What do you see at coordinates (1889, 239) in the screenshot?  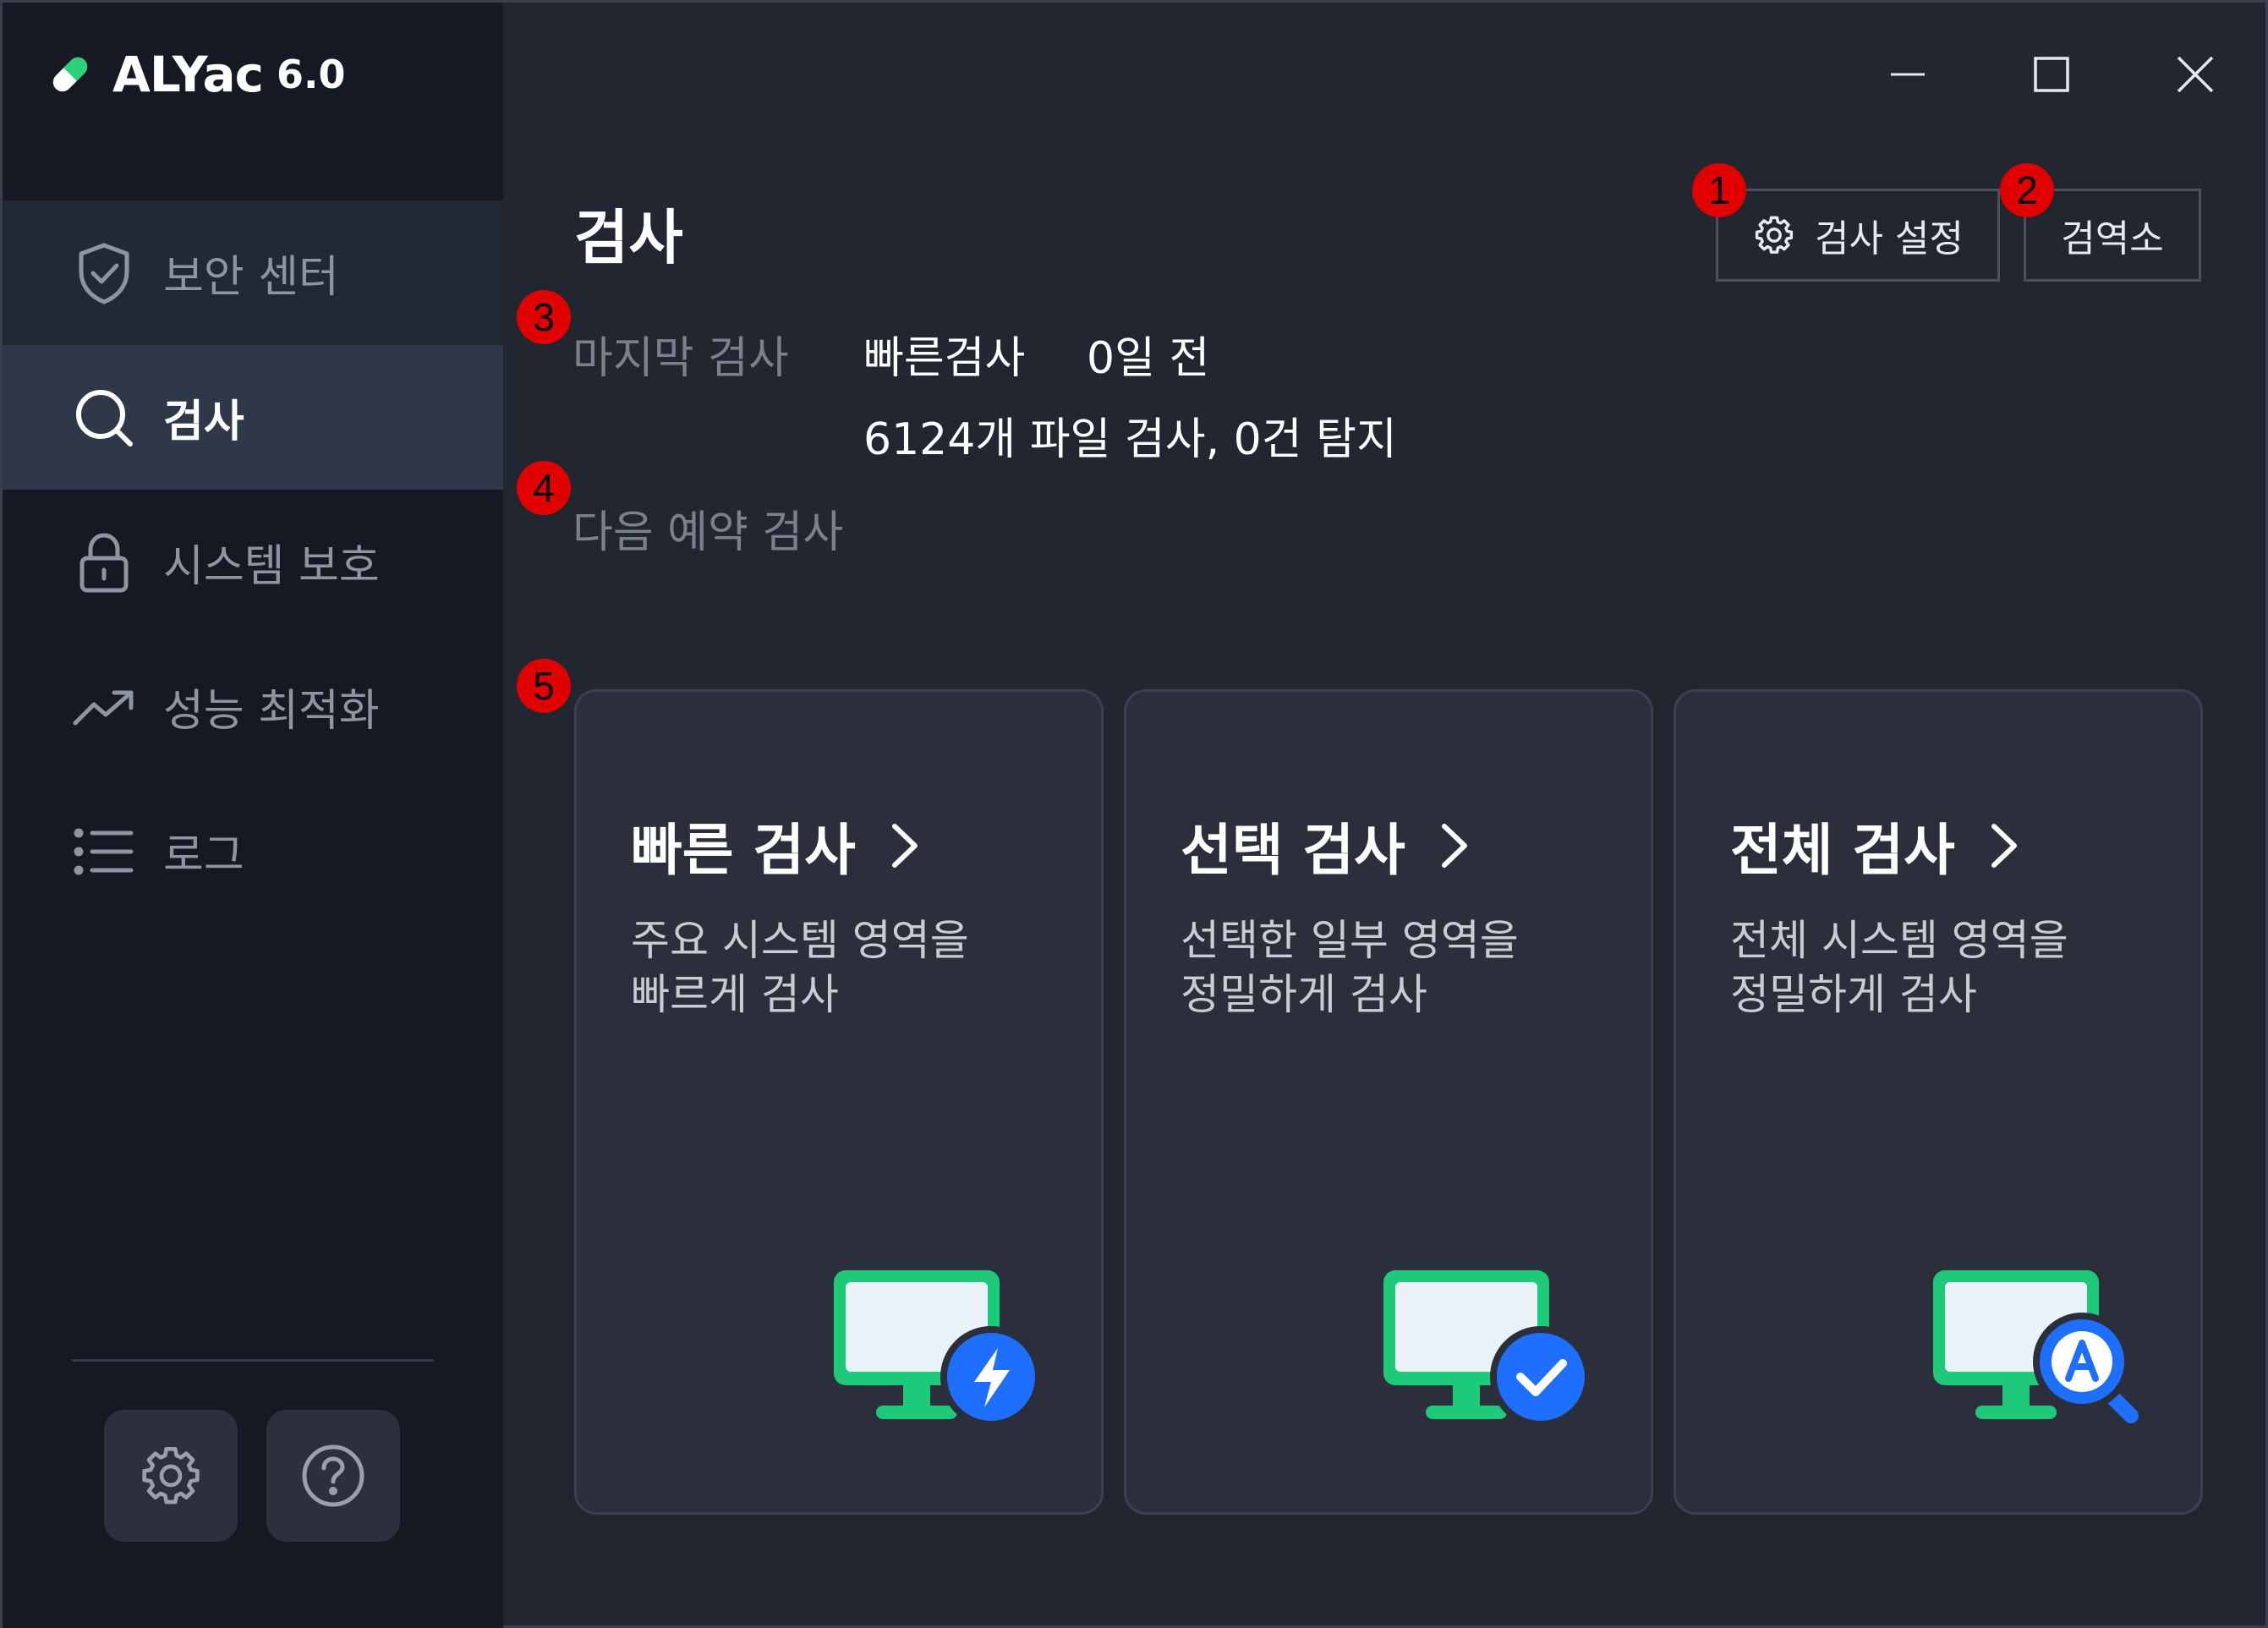 I see `scan-settings-label: 검사 설정` at bounding box center [1889, 239].